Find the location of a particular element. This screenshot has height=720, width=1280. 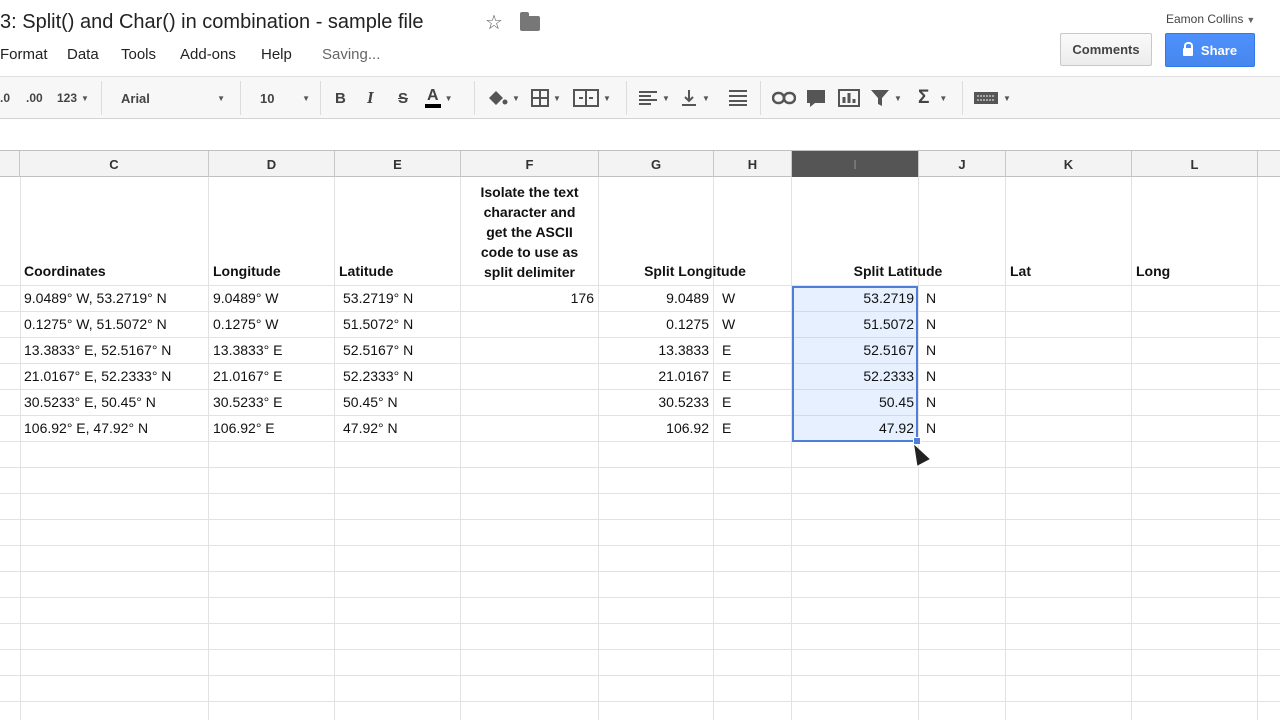

column-header-e: E is located at coordinates (398, 164).